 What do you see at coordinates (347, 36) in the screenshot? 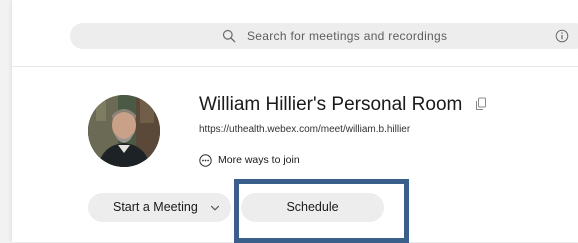
I see `search-placeholder: Search for meetings and recordings` at bounding box center [347, 36].